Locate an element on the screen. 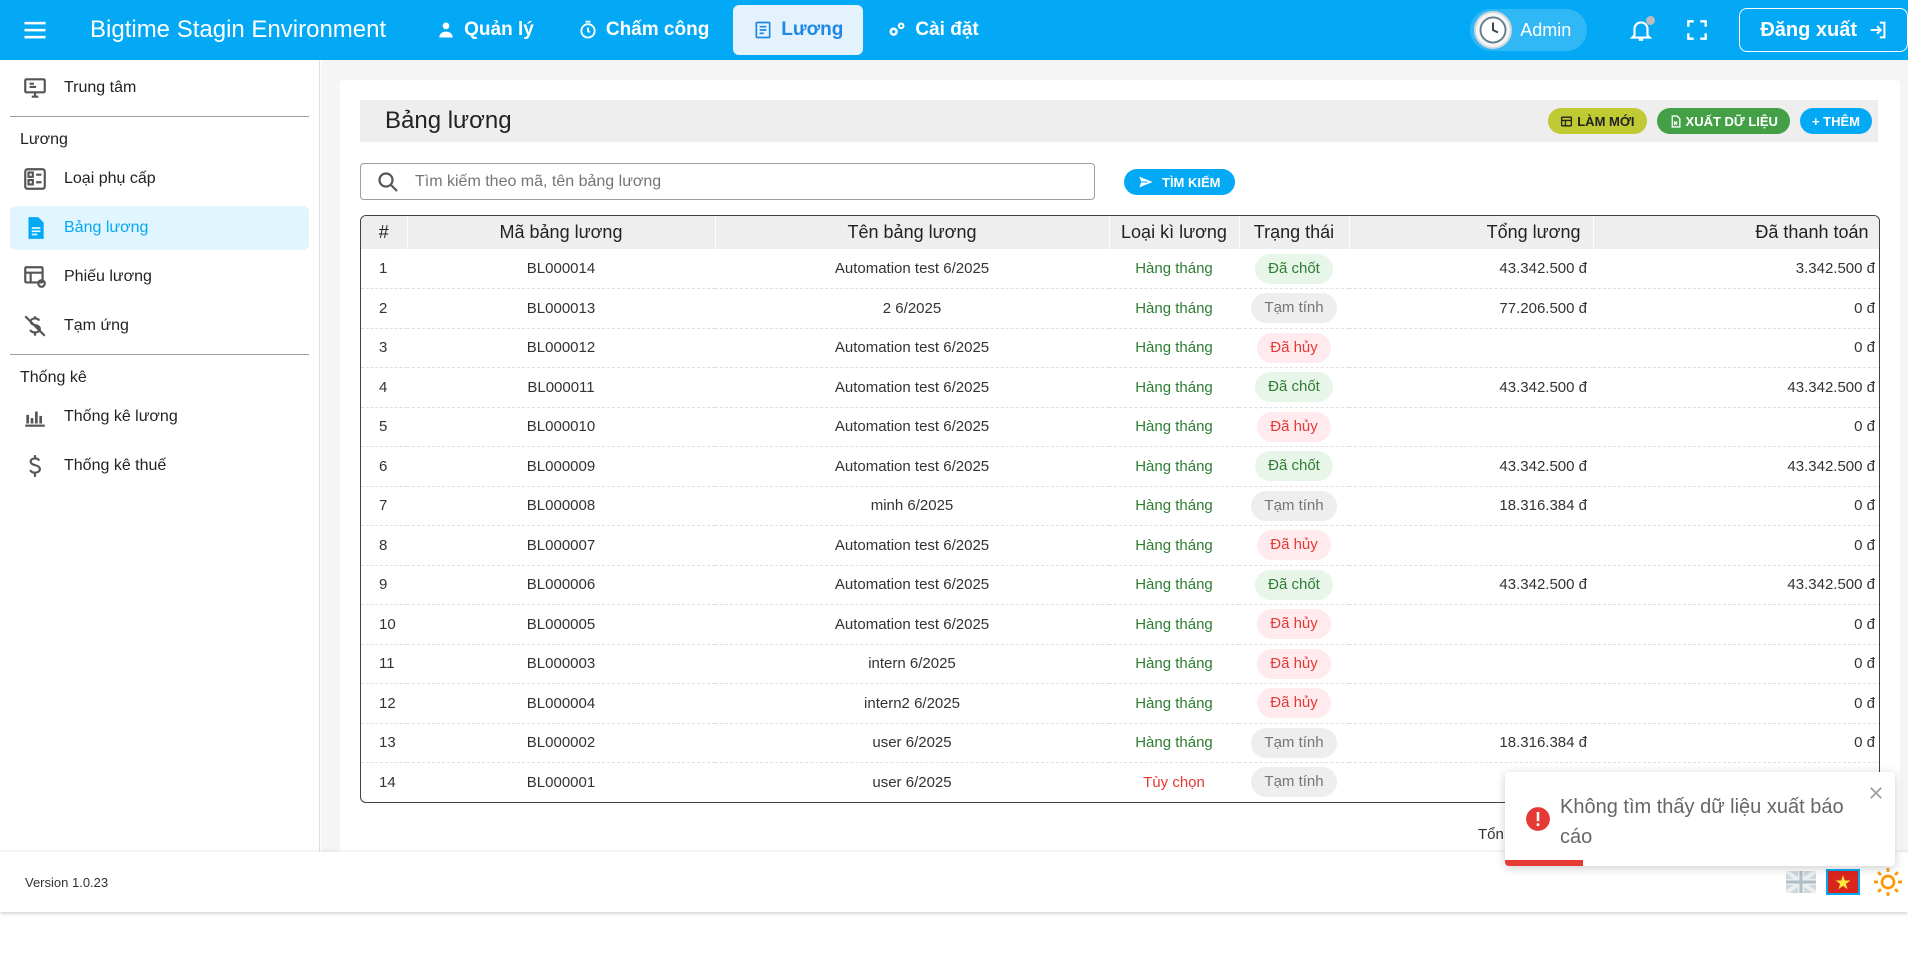 Image resolution: width=1908 pixels, height=970 pixels. logout-button: Đăng xuất is located at coordinates (1823, 30).